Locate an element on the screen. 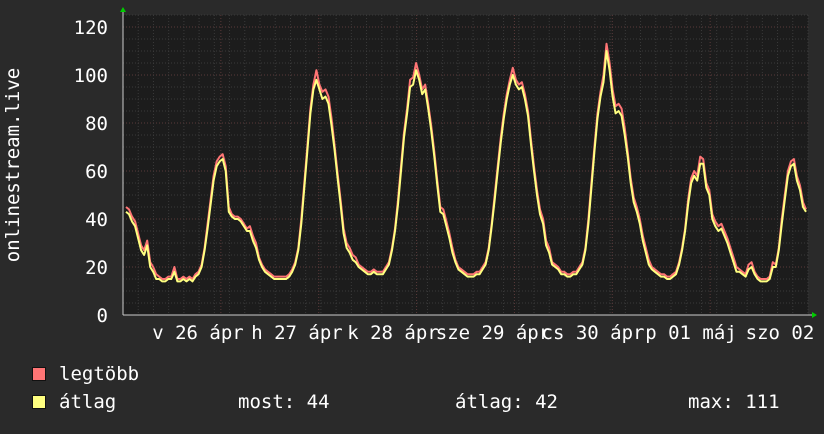  x-tick-label: sze 29 ápr is located at coordinates (493, 333).